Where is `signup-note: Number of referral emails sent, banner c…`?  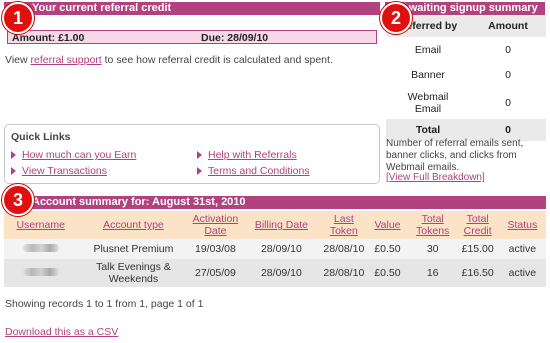
signup-note: Number of referral emails sent, banner c… is located at coordinates (455, 155).